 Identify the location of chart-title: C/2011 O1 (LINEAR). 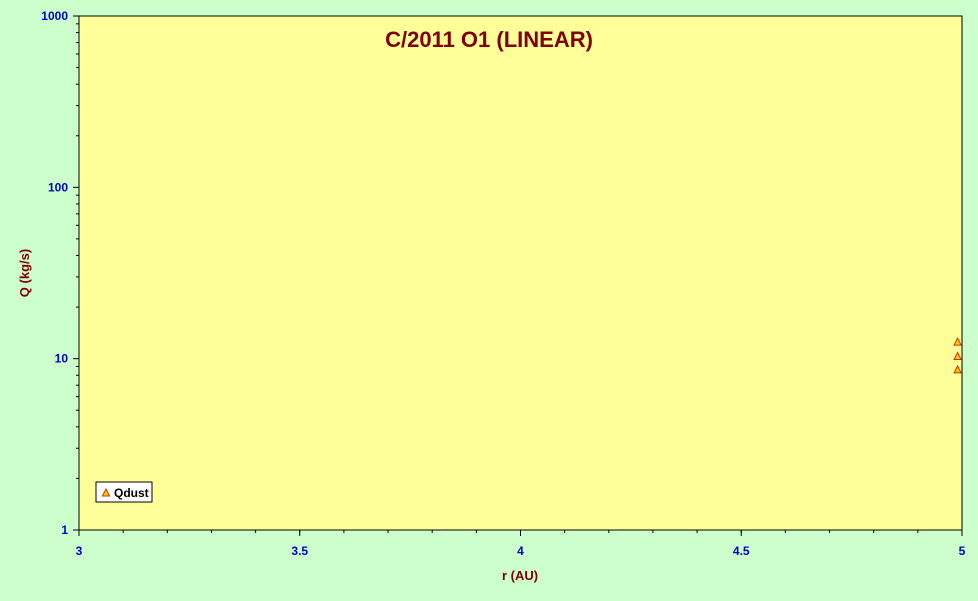
(489, 39).